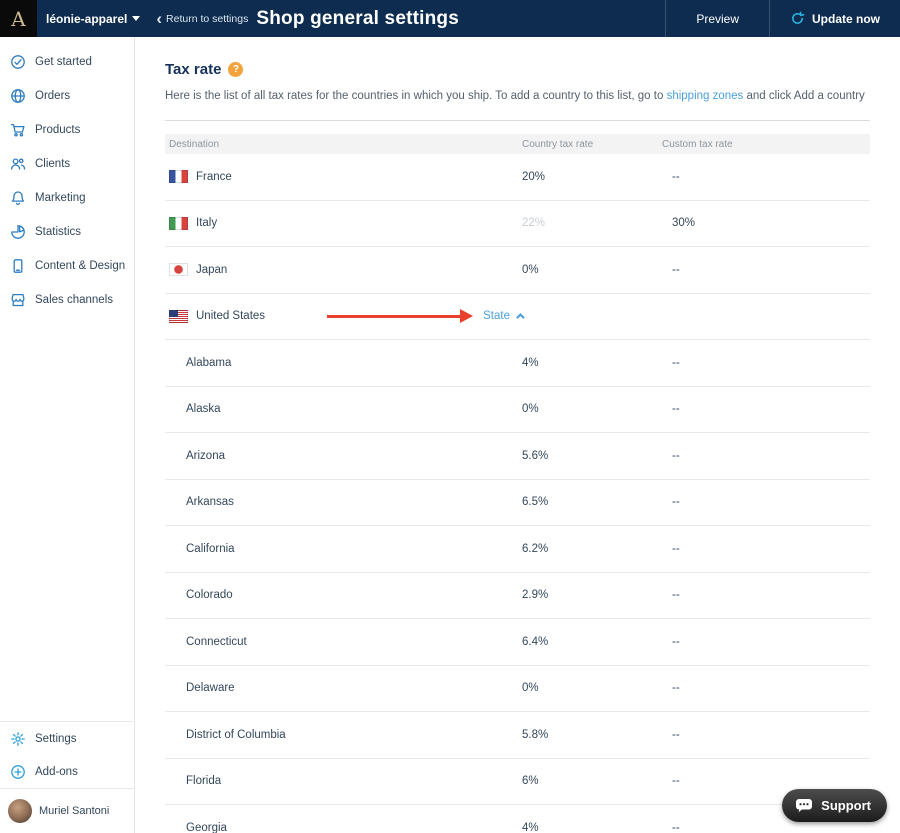 The width and height of the screenshot is (900, 833). What do you see at coordinates (18, 772) in the screenshot?
I see `plus-circle-icon` at bounding box center [18, 772].